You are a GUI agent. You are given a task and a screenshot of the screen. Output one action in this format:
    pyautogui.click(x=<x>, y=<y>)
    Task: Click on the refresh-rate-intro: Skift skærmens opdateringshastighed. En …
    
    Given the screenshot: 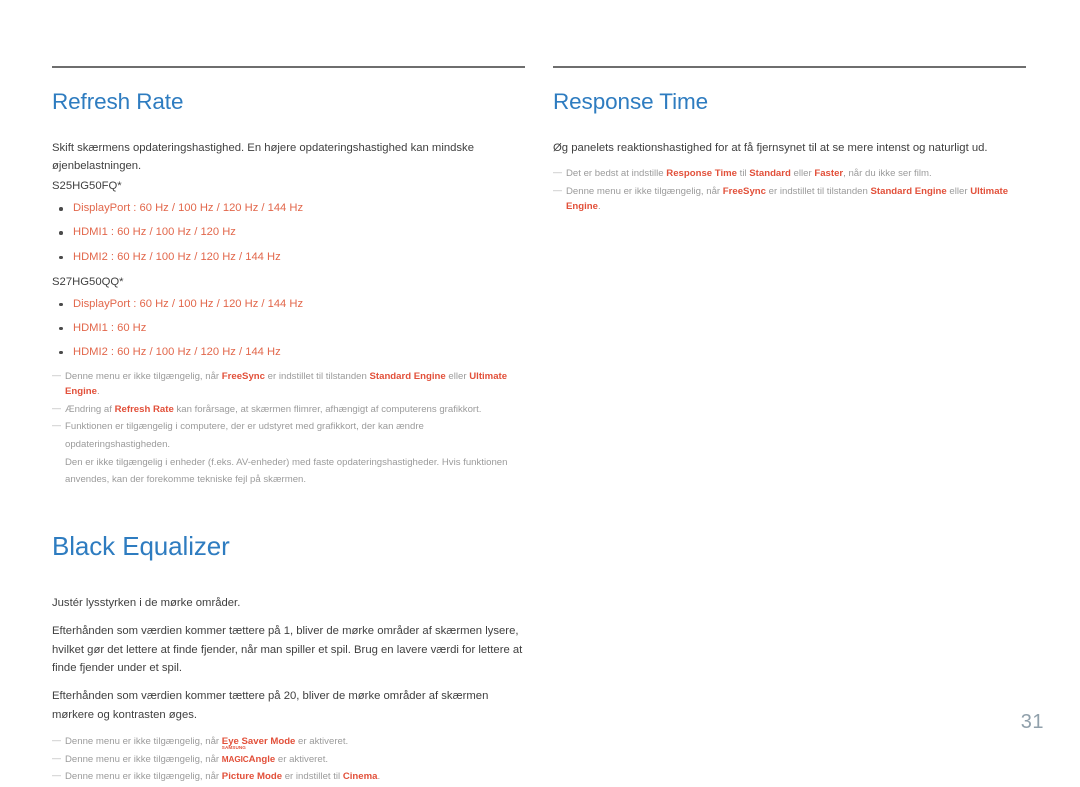 What is the action you would take?
    pyautogui.click(x=263, y=157)
    